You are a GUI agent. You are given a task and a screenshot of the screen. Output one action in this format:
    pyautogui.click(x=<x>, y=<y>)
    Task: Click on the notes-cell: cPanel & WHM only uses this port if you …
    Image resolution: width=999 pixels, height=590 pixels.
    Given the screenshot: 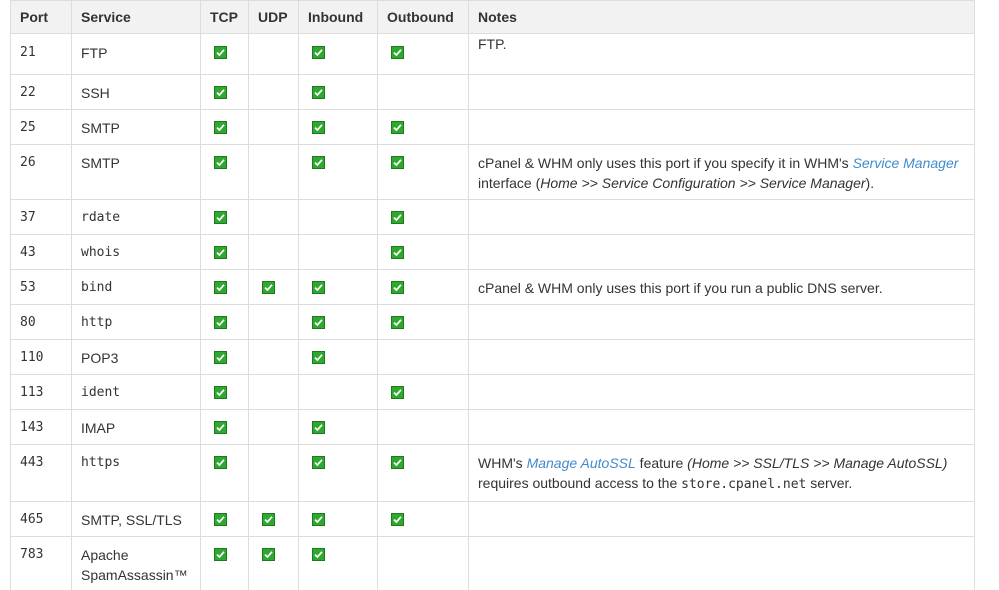 What is the action you would take?
    pyautogui.click(x=721, y=287)
    